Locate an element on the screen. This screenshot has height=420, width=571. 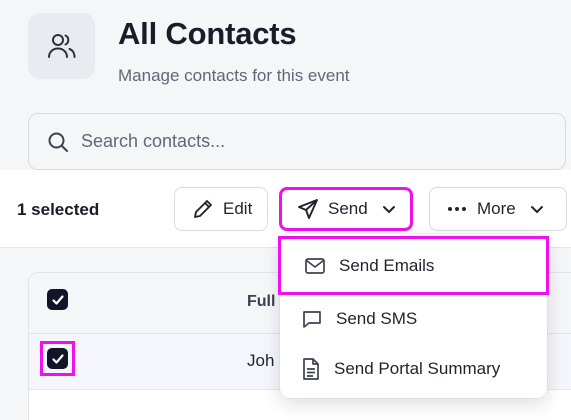
menu-item-send-portal-summary: Send Portal Summary is located at coordinates (413, 369).